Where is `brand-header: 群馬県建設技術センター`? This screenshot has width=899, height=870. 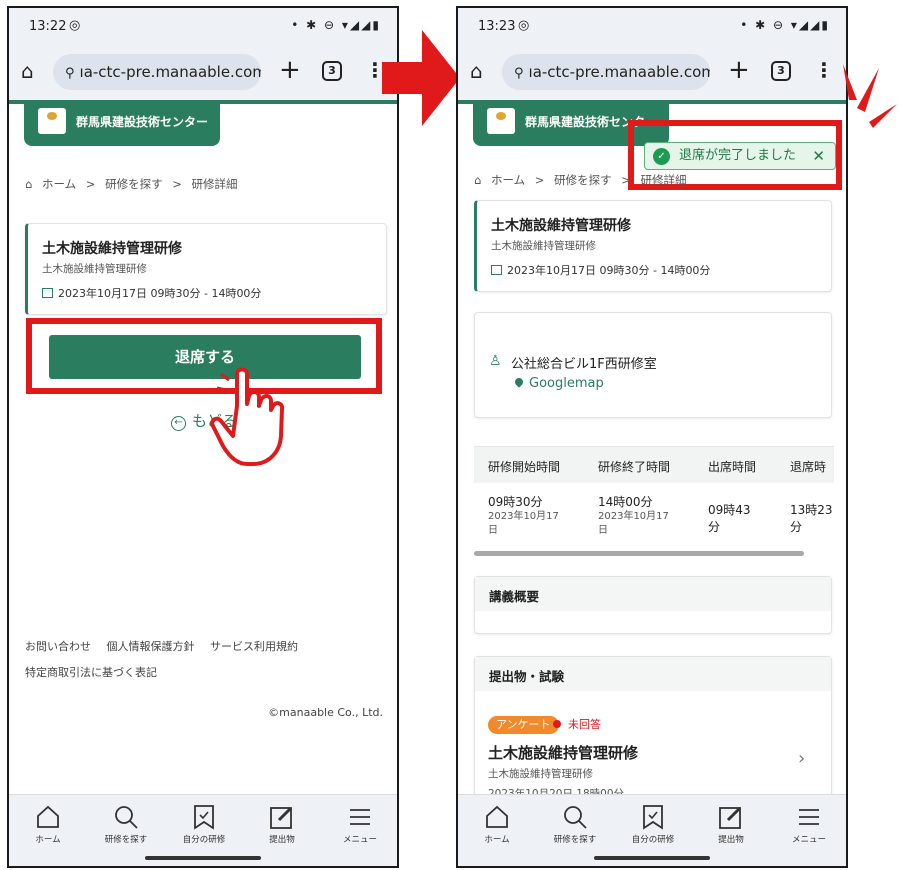
brand-header: 群馬県建設技術センター is located at coordinates (122, 123).